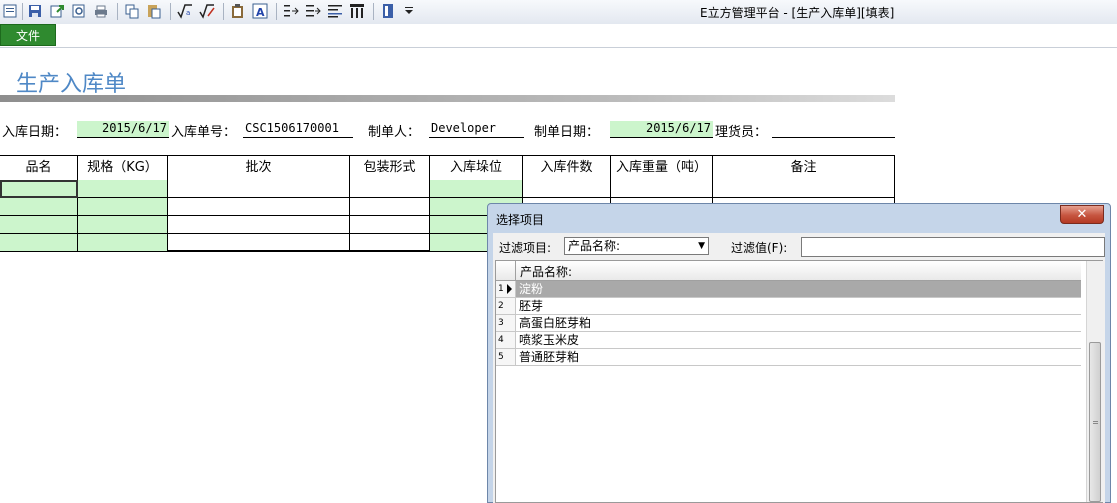 The height and width of the screenshot is (503, 1117). What do you see at coordinates (525, 248) in the screenshot?
I see `filter-item-label: 过滤项目:` at bounding box center [525, 248].